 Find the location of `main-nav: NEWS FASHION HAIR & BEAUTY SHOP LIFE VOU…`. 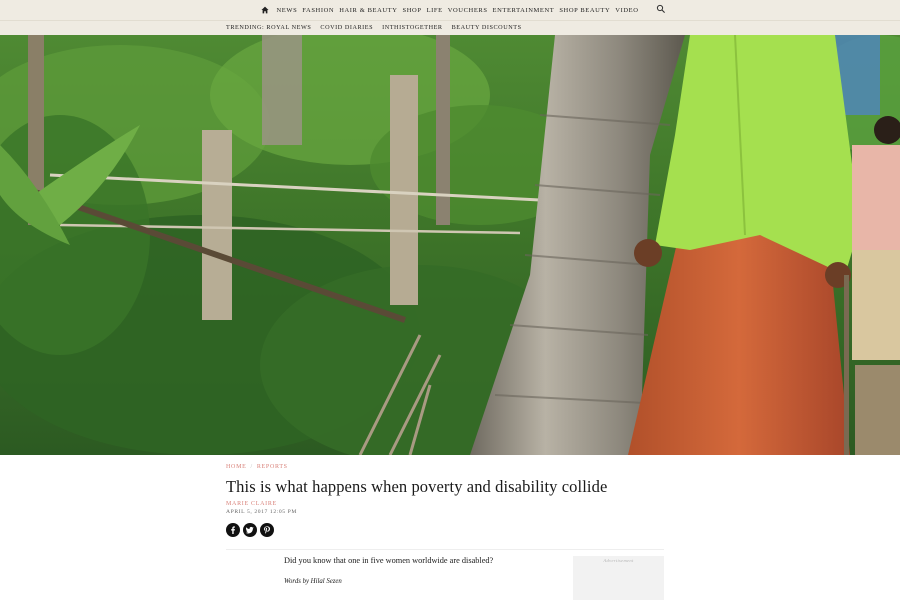

main-nav: NEWS FASHION HAIR & BEAUTY SHOP LIFE VOU… is located at coordinates (449, 10).